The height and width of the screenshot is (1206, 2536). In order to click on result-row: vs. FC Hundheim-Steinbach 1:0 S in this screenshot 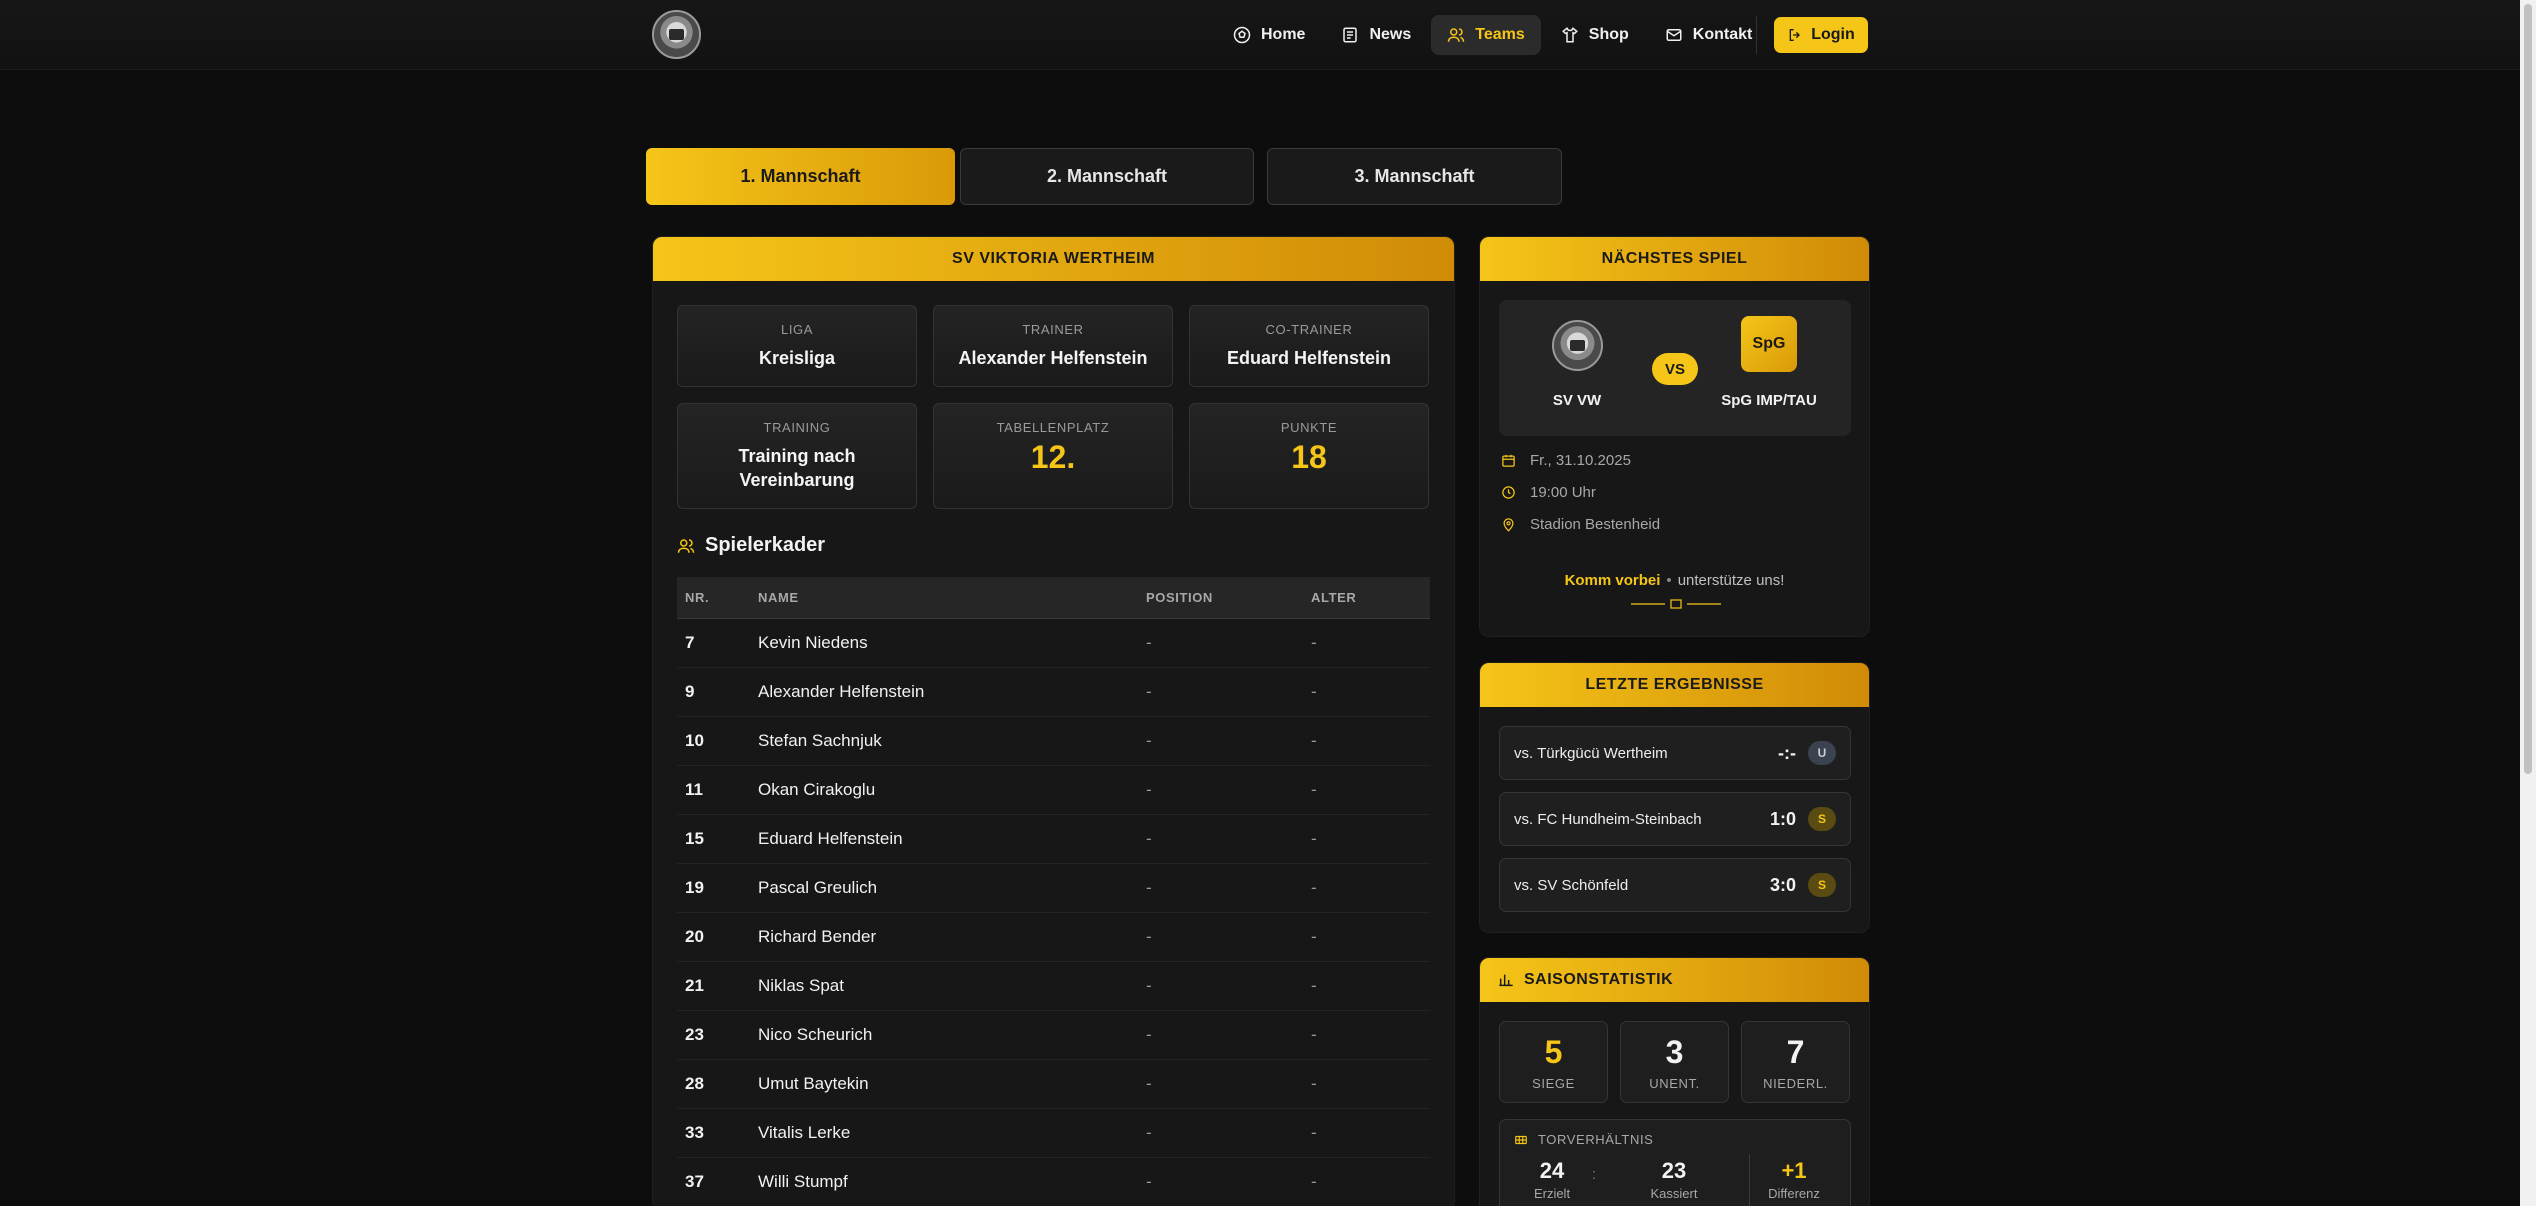, I will do `click(1675, 819)`.